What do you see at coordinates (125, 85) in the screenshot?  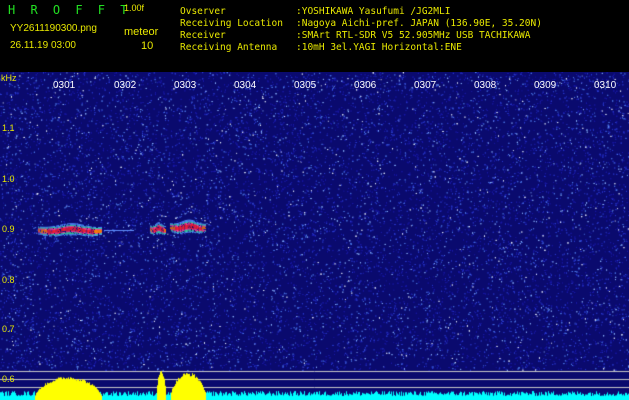 I see `x-tick-0302: 0302` at bounding box center [125, 85].